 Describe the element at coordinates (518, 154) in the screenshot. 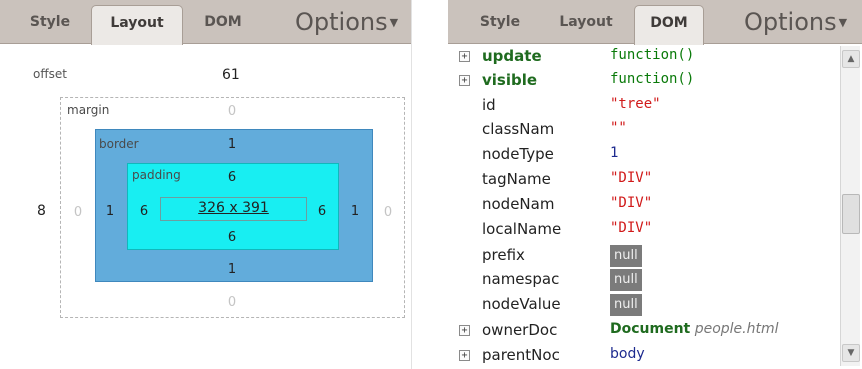

I see `property-name: nodeType` at that location.